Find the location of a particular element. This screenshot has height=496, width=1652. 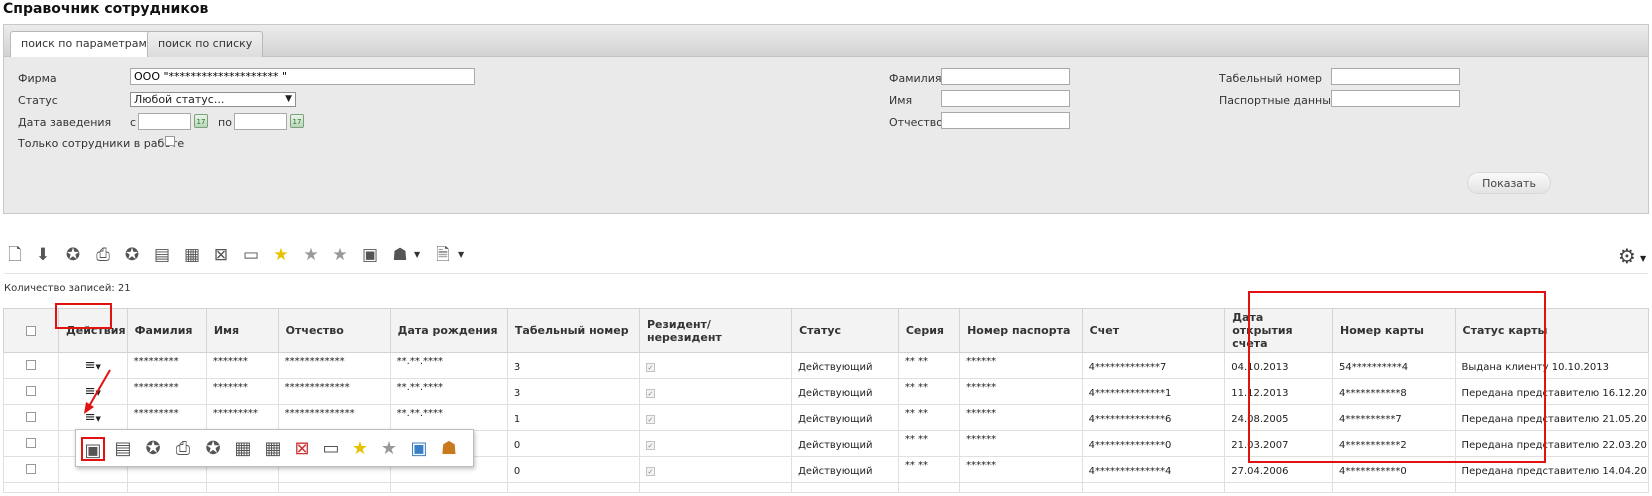

firstname-input is located at coordinates (1005, 98).